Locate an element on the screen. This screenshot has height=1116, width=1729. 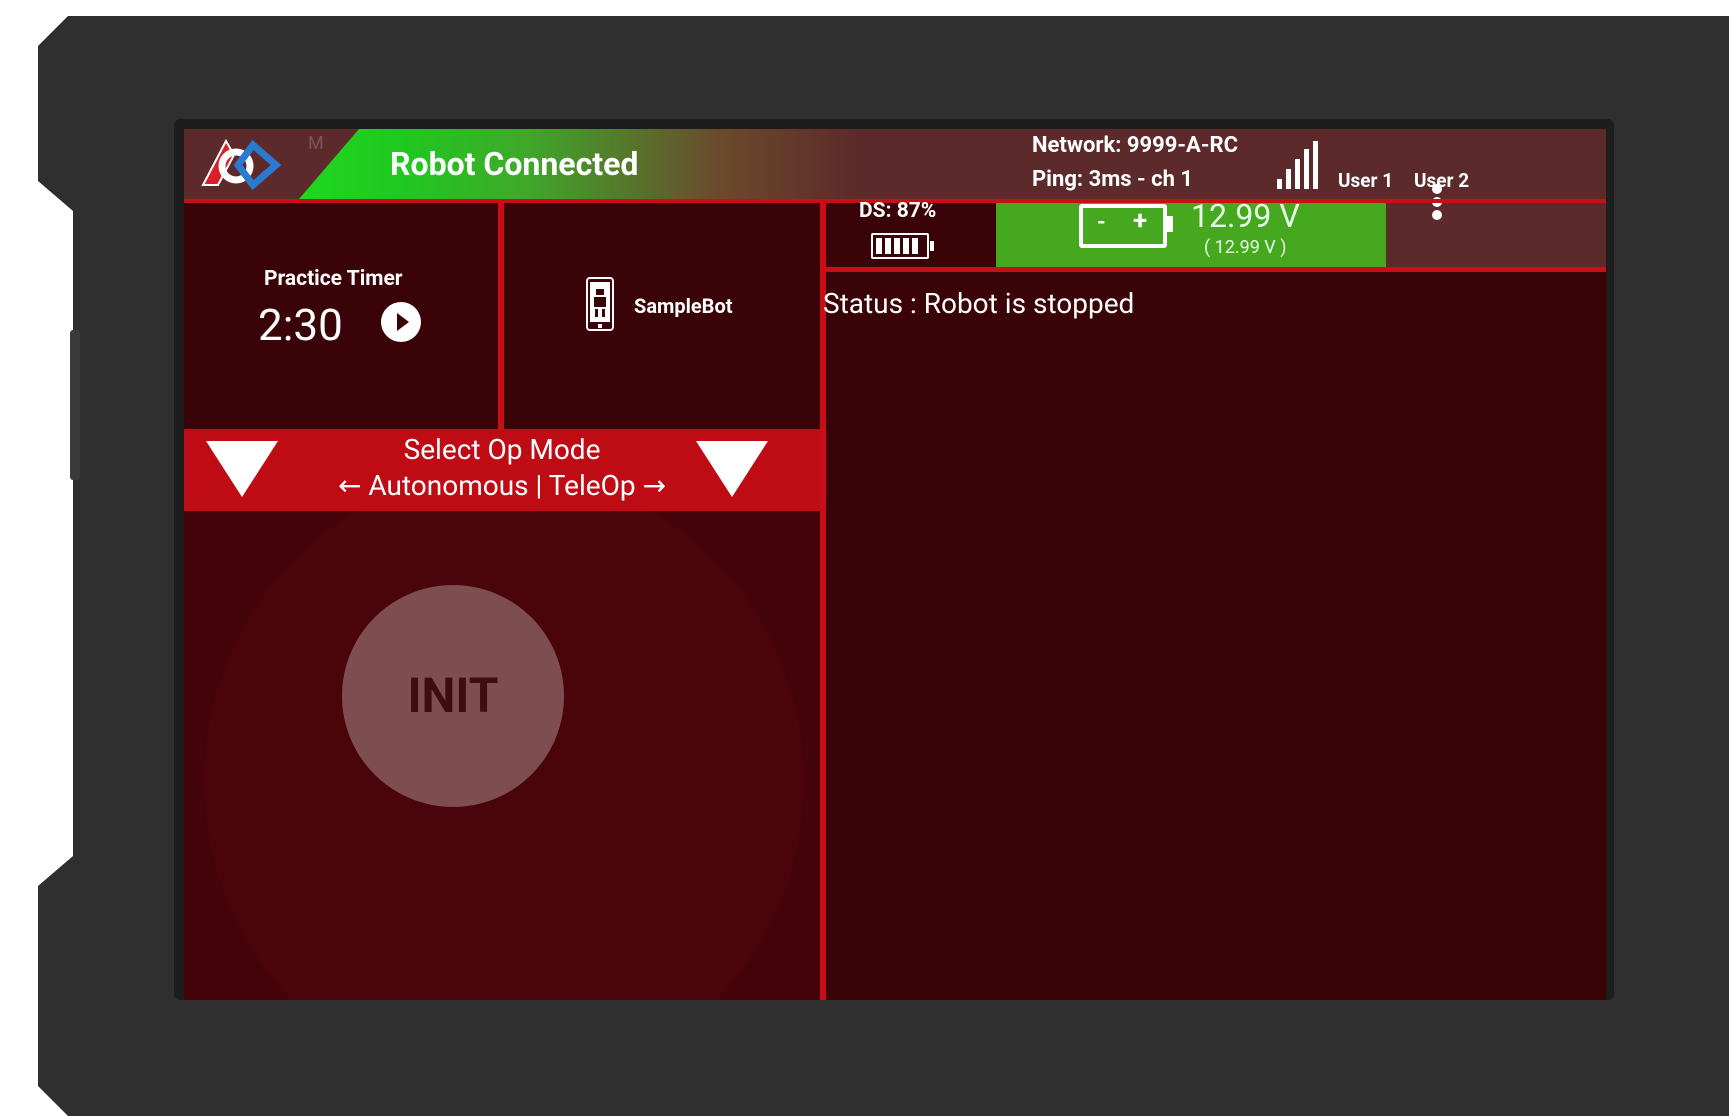
practice-timer-value: 2:30 is located at coordinates (300, 325).